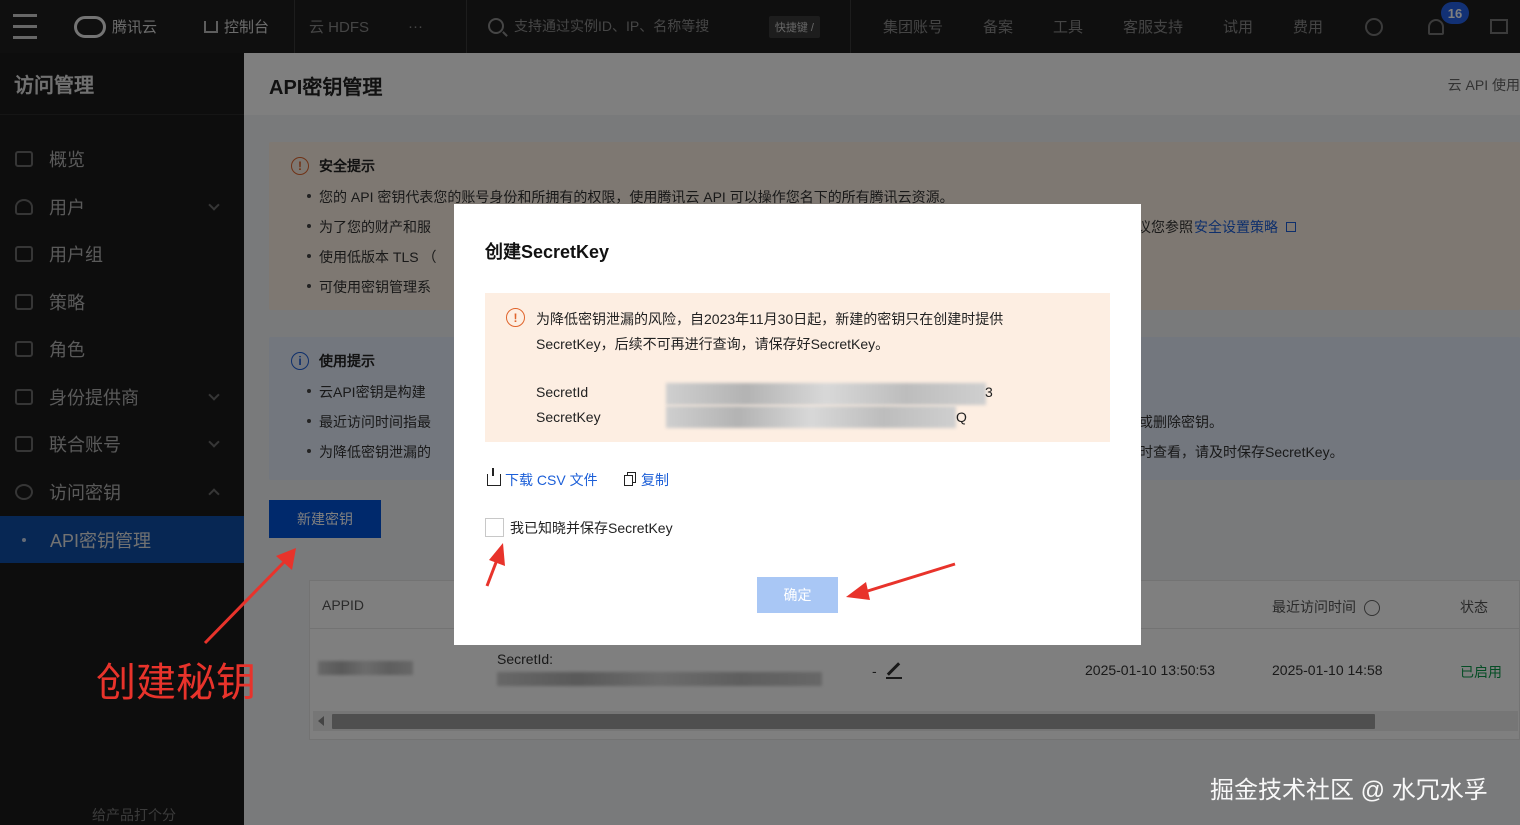 The height and width of the screenshot is (825, 1520). I want to click on arrow-to-checkbox, so click(495, 565).